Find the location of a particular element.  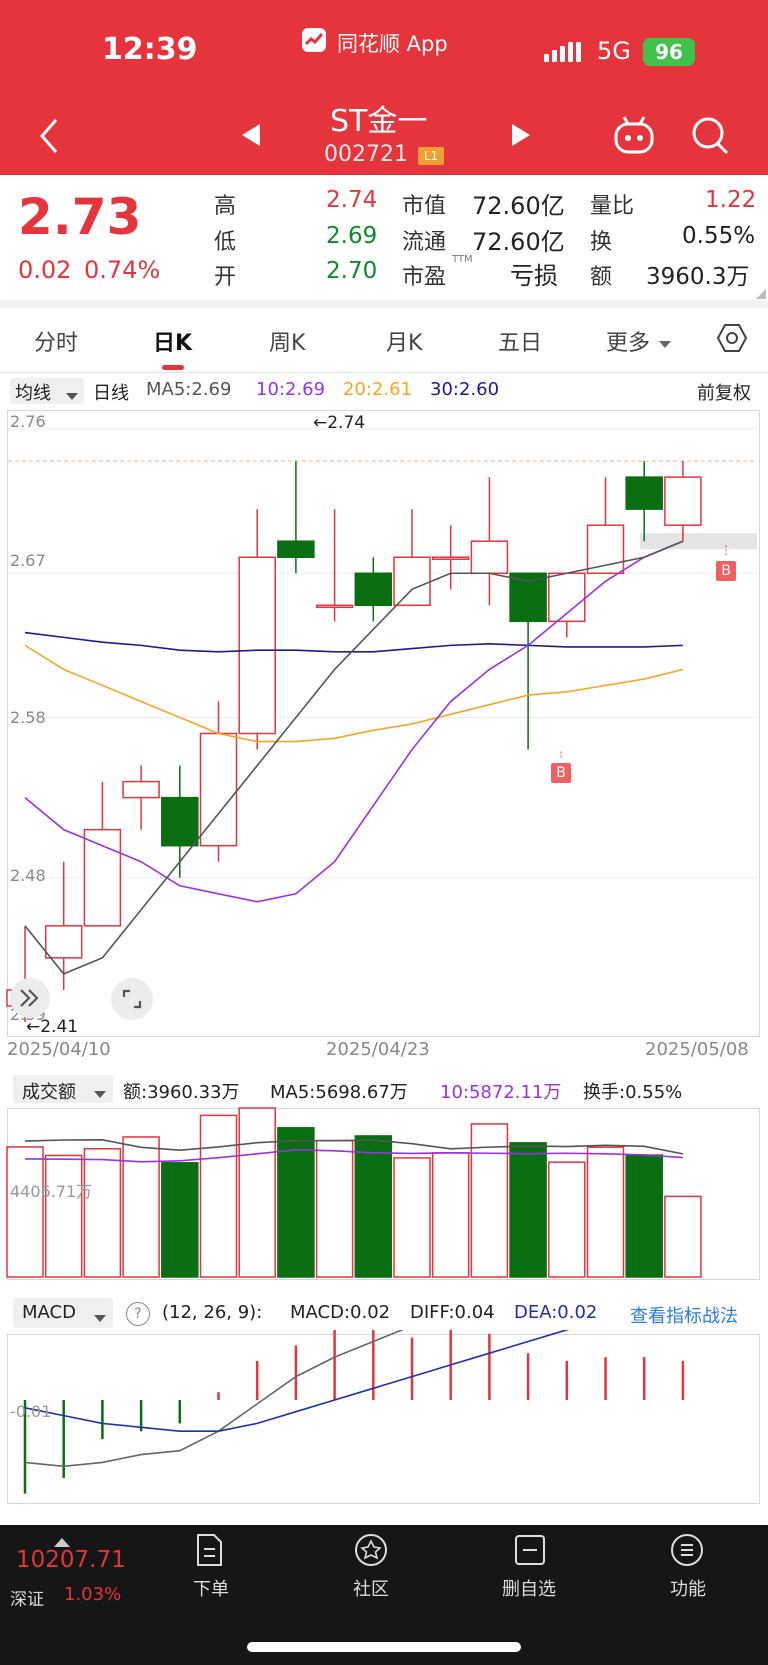

tab-five-day: 五日 is located at coordinates (520, 341).